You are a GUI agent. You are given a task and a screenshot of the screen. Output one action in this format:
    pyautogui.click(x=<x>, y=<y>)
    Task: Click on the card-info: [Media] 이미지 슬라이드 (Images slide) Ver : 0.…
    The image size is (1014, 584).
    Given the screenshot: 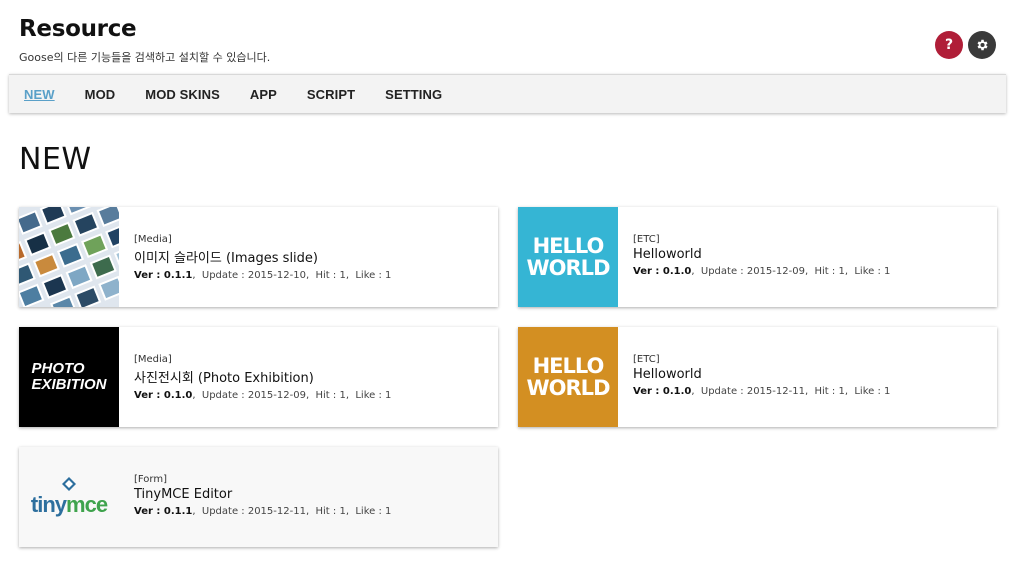 What is the action you would take?
    pyautogui.click(x=255, y=257)
    